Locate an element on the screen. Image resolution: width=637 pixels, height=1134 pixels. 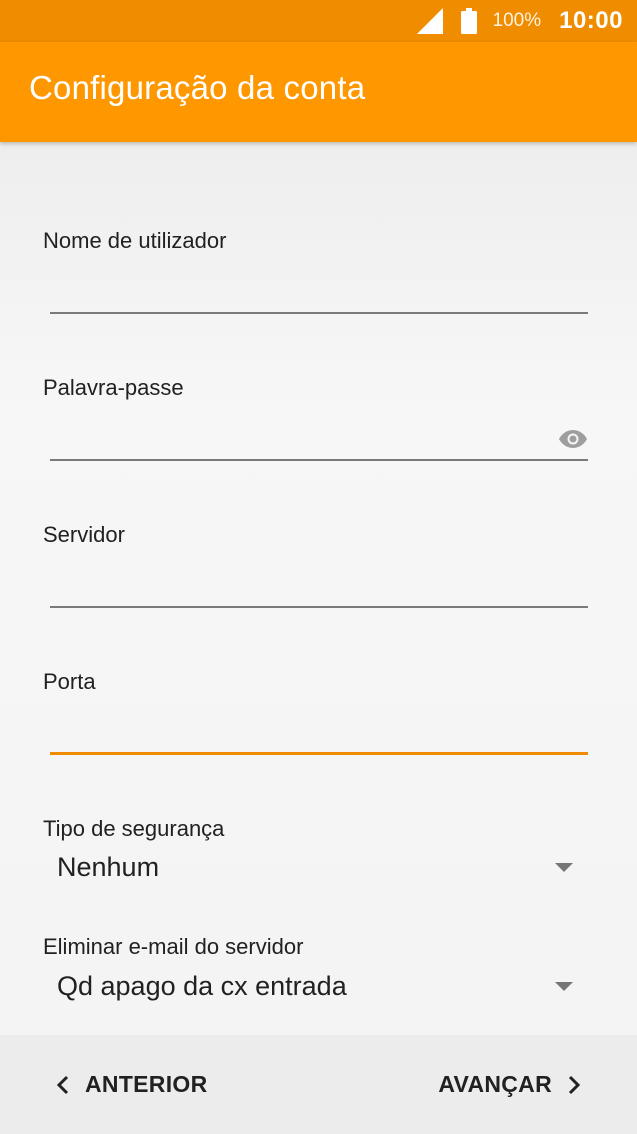
previous-button: ANTERIOR is located at coordinates (131, 1084).